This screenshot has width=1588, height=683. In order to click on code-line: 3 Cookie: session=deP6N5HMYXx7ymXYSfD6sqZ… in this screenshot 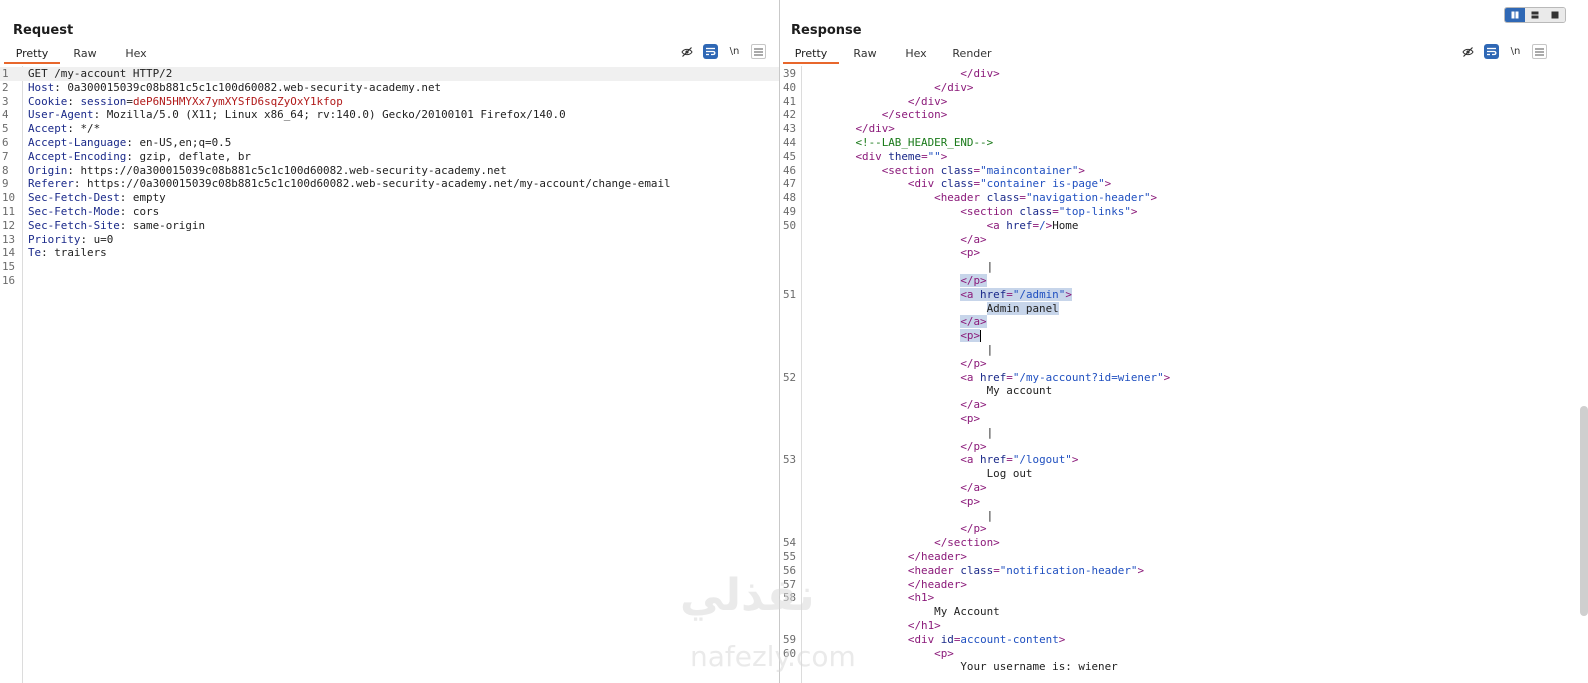, I will do `click(389, 102)`.